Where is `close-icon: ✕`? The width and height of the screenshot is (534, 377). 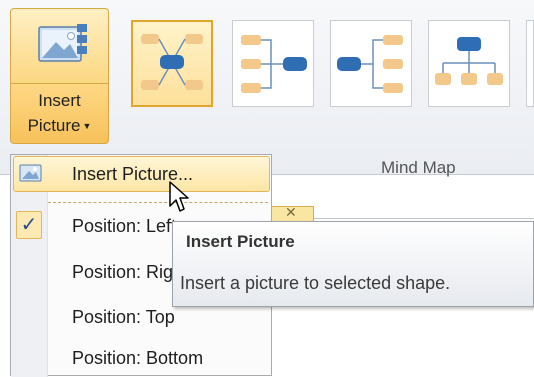
close-icon: ✕ is located at coordinates (291, 212).